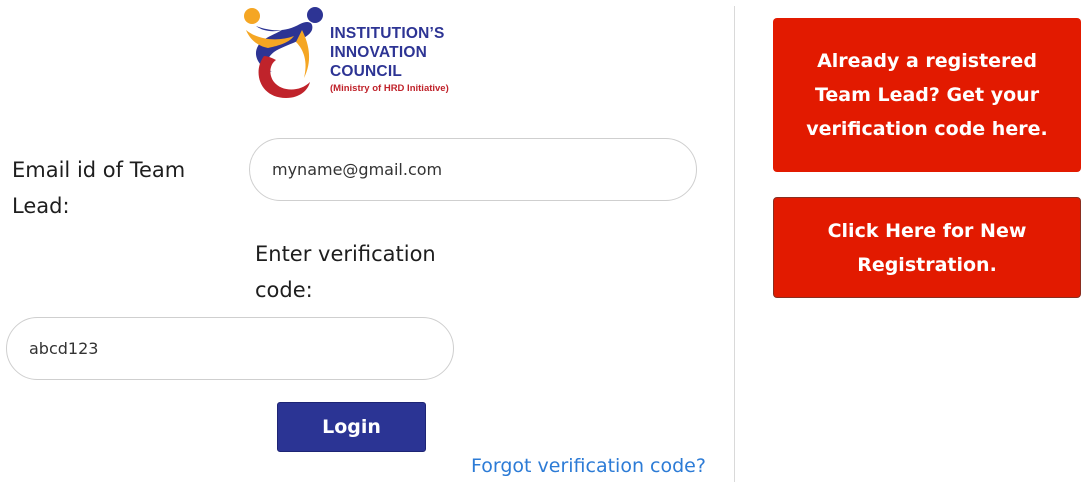  Describe the element at coordinates (387, 52) in the screenshot. I see `logo-title: INSTITUTION’S INNOVATION COUNCIL` at that location.